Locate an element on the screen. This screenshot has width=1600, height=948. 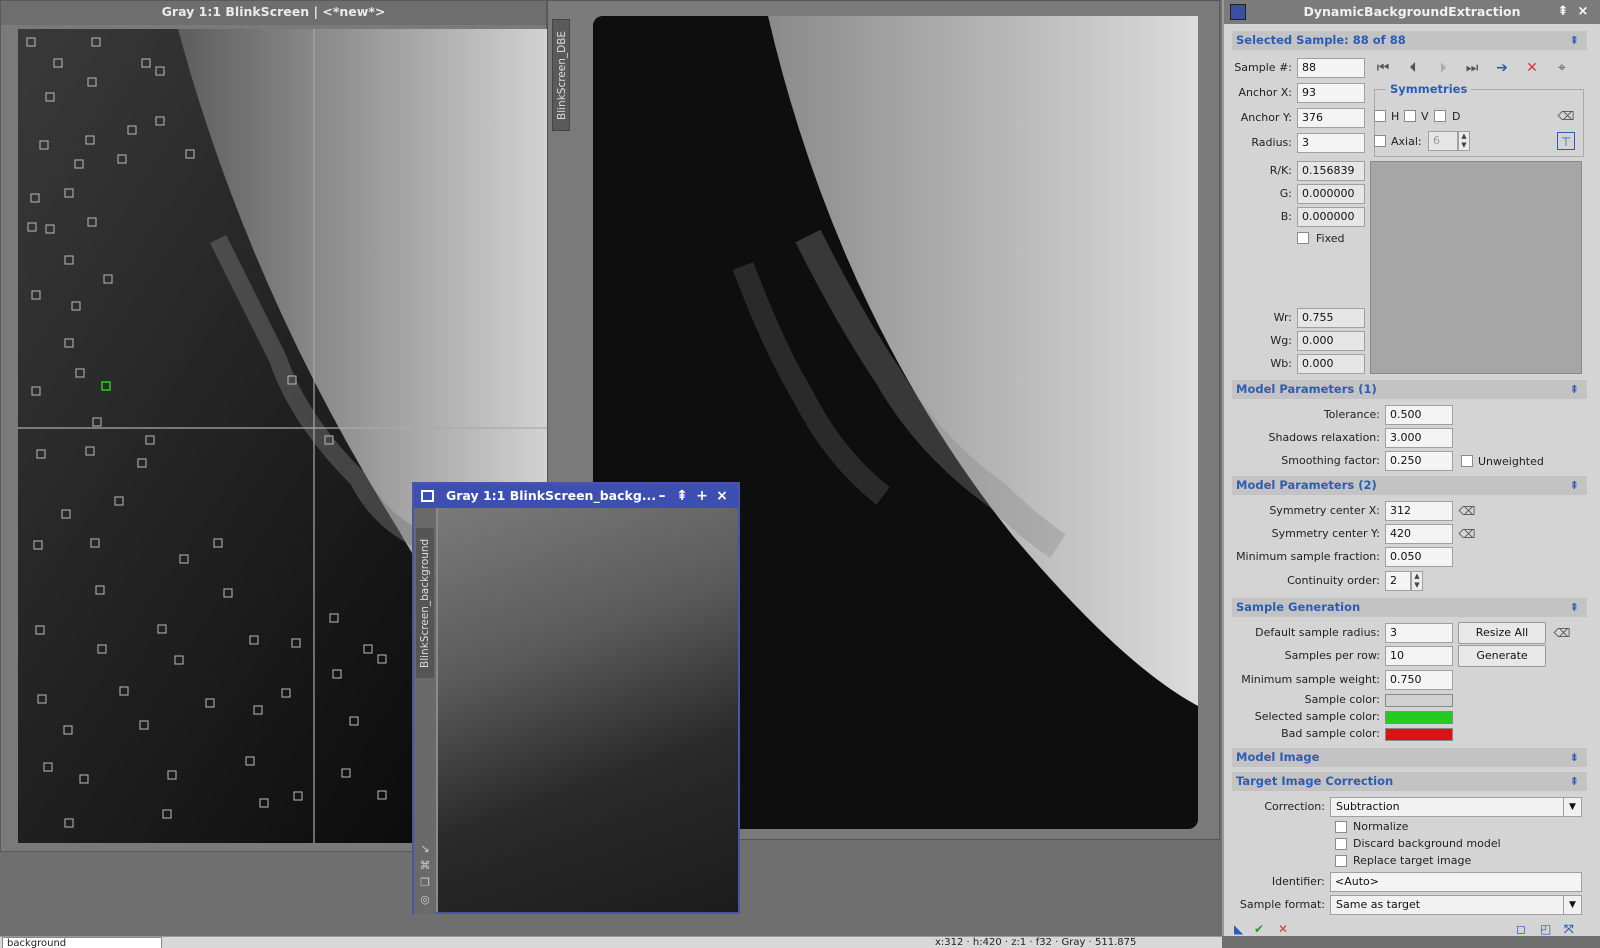
anchor-y-label: Anchor Y: is located at coordinates (1266, 117).